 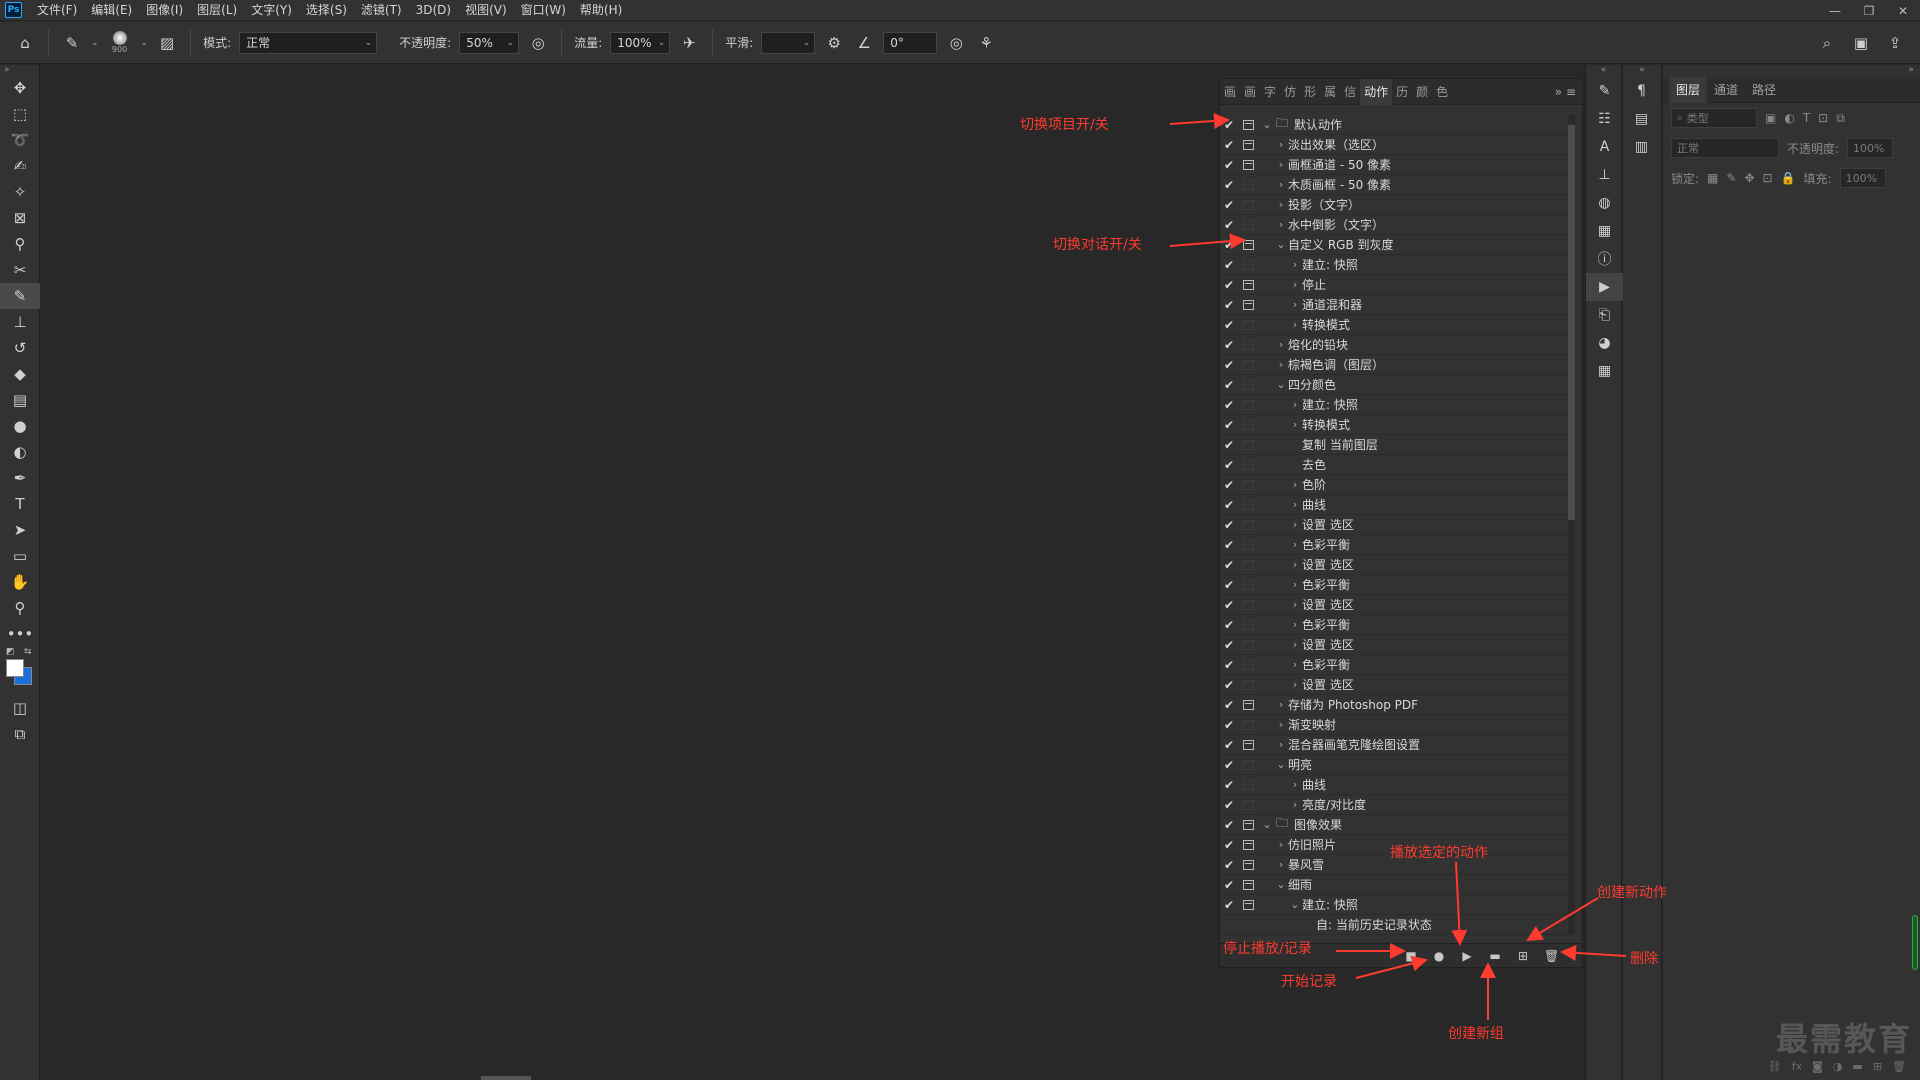 I want to click on panel-tab-9: 颜, so click(x=1422, y=92).